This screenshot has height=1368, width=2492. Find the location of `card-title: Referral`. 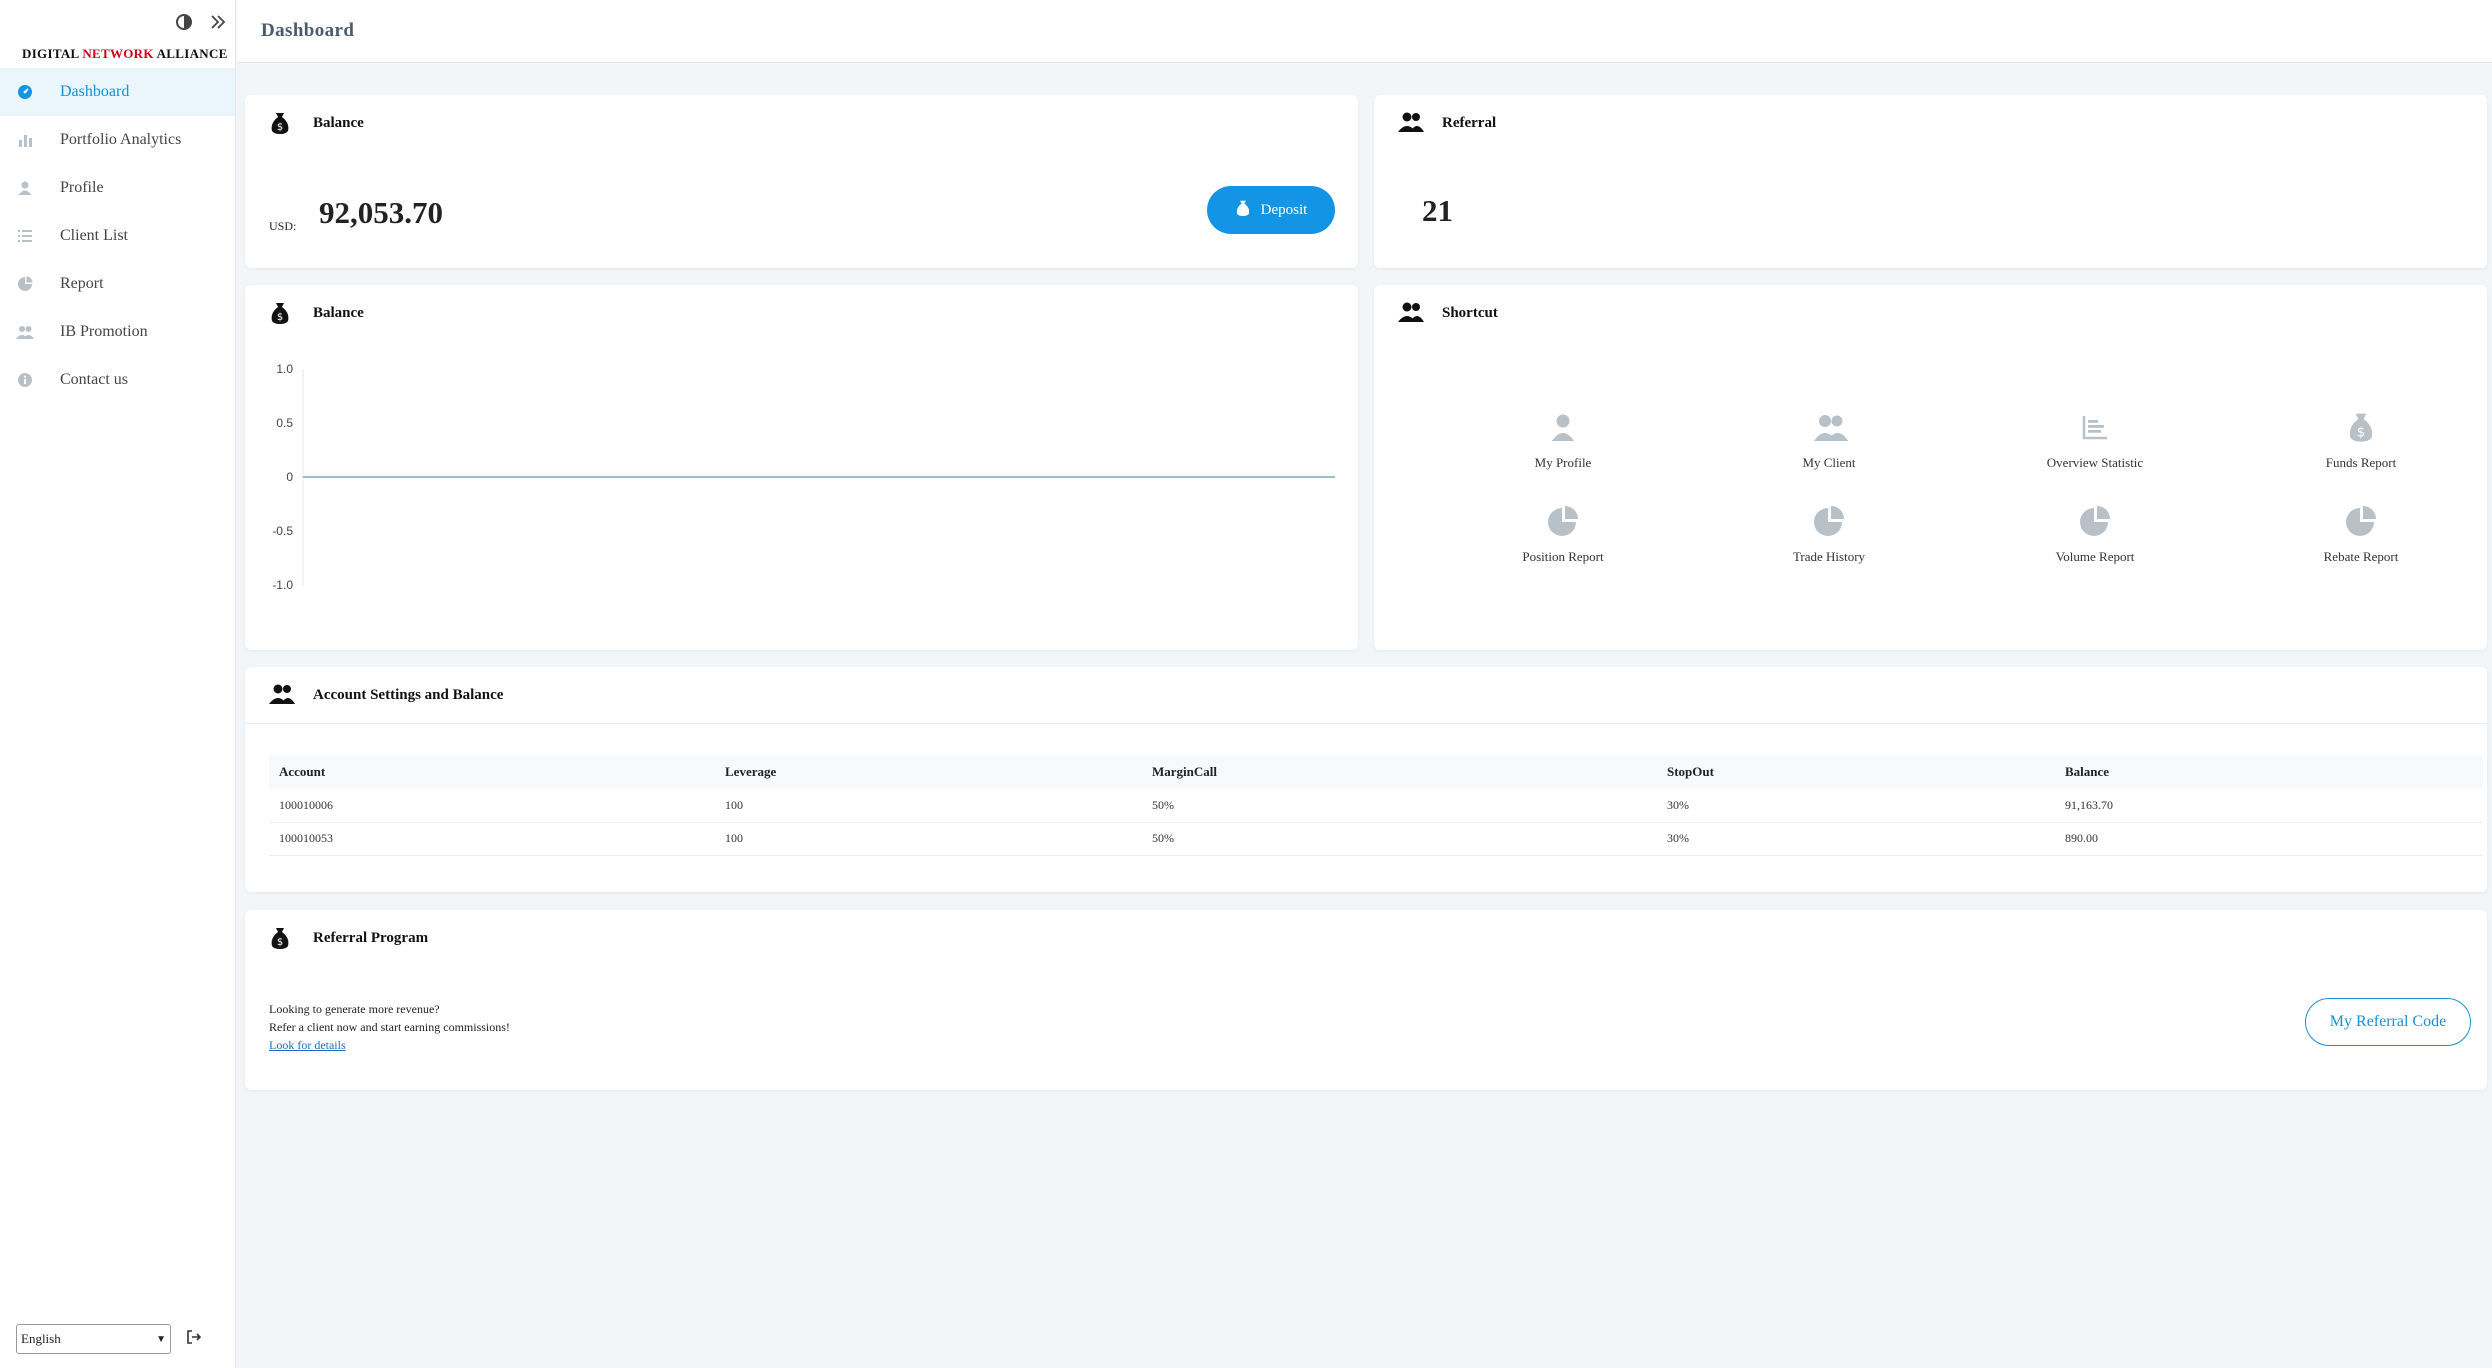

card-title: Referral is located at coordinates (1469, 122).